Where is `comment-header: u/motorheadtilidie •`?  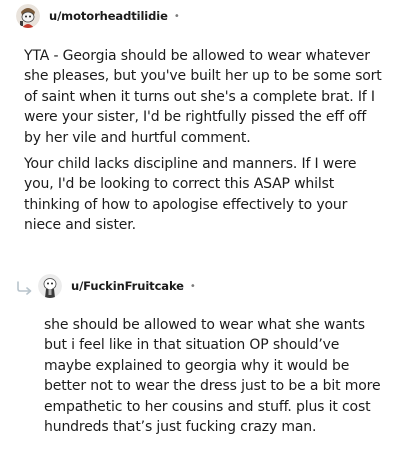
comment-header: u/motorheadtilidie • is located at coordinates (98, 16).